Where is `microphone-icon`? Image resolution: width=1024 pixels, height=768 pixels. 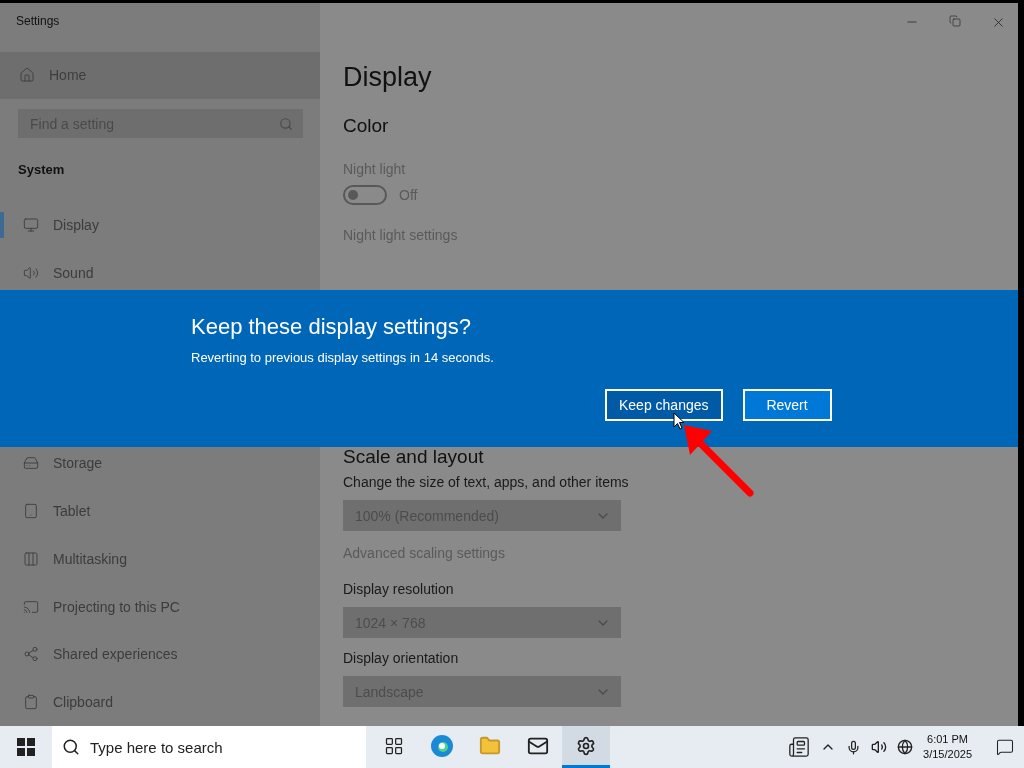
microphone-icon is located at coordinates (854, 747).